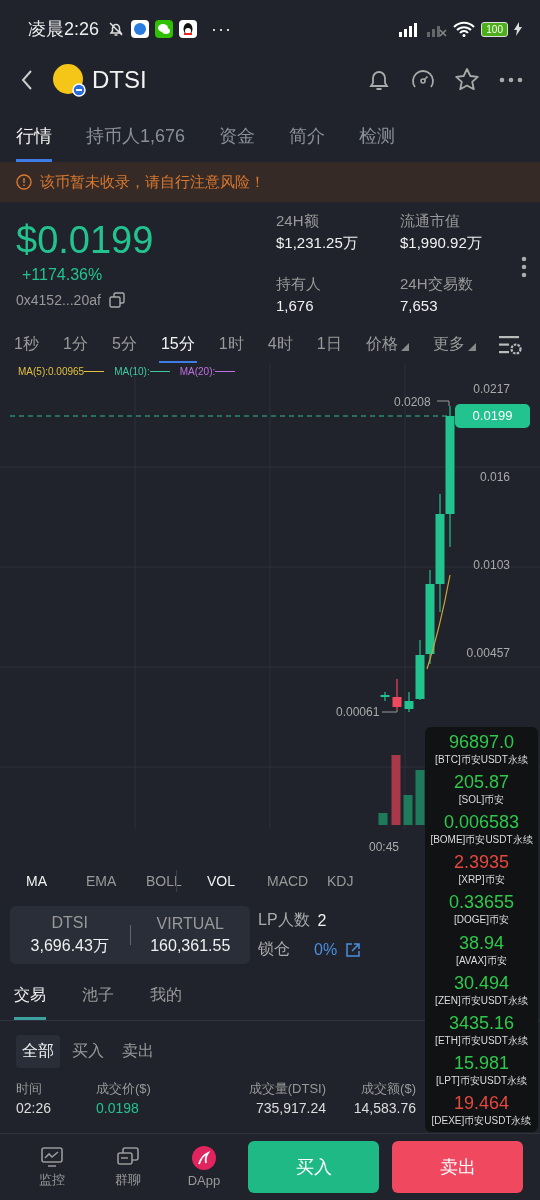 Image resolution: width=540 pixels, height=1200 pixels. I want to click on axis-label: 0.00457, so click(488, 653).